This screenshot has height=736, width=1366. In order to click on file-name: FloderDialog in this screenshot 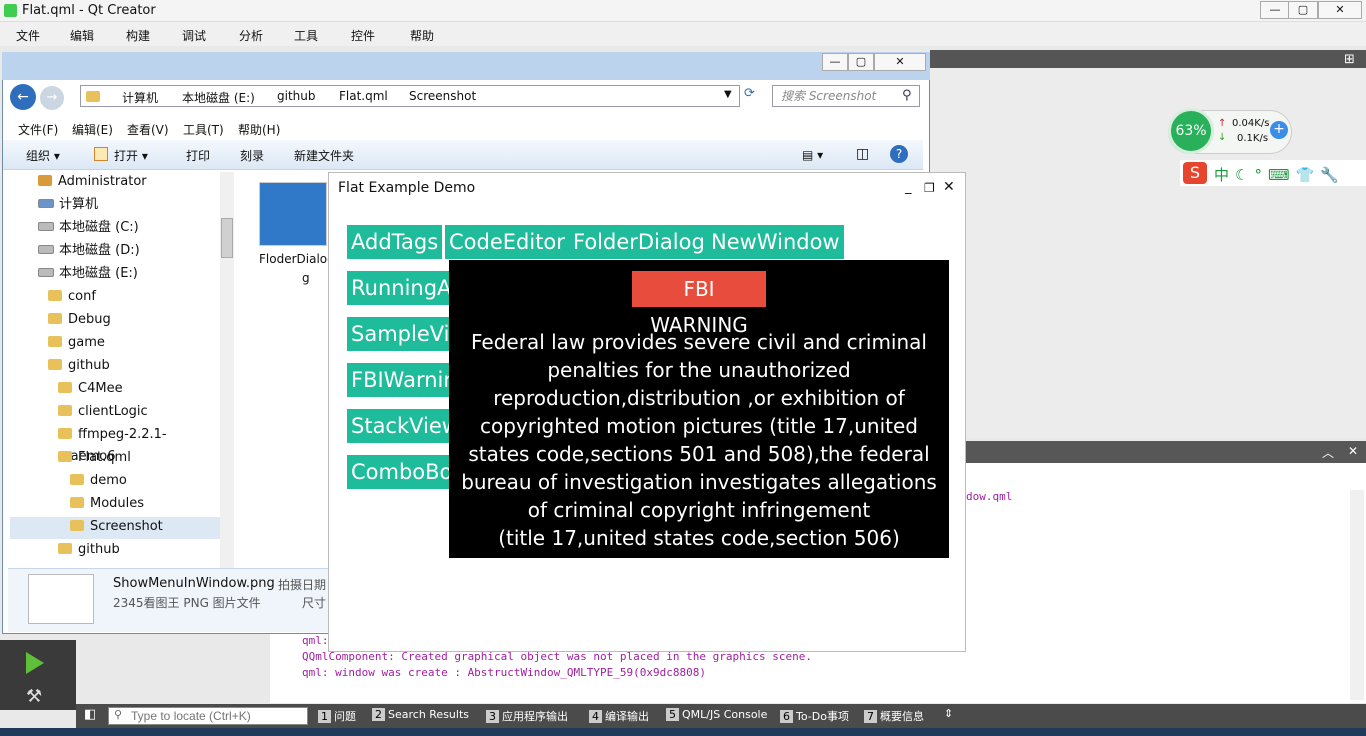, I will do `click(297, 259)`.